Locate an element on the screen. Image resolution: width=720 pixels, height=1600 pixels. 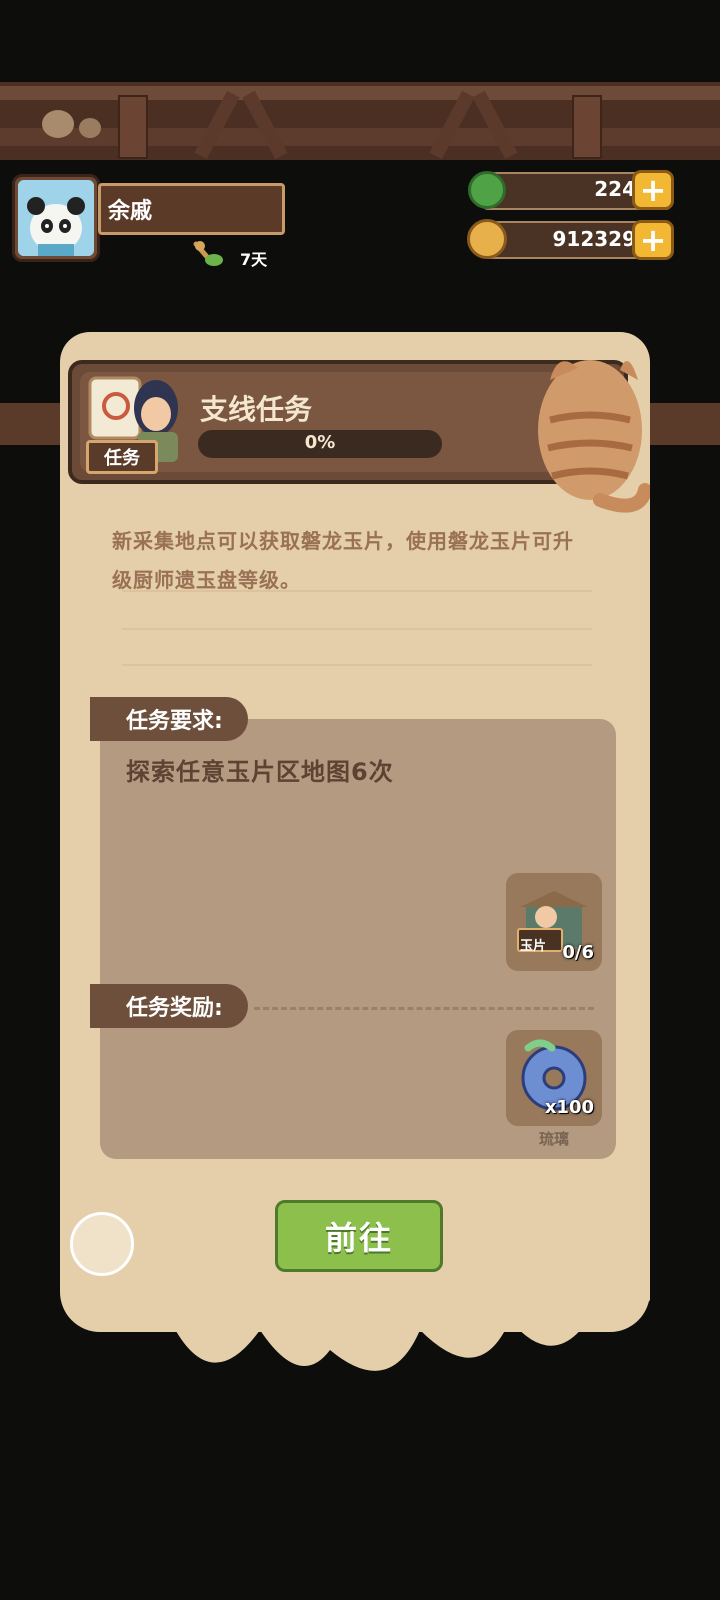
task-tag: 任务 is located at coordinates (122, 457).